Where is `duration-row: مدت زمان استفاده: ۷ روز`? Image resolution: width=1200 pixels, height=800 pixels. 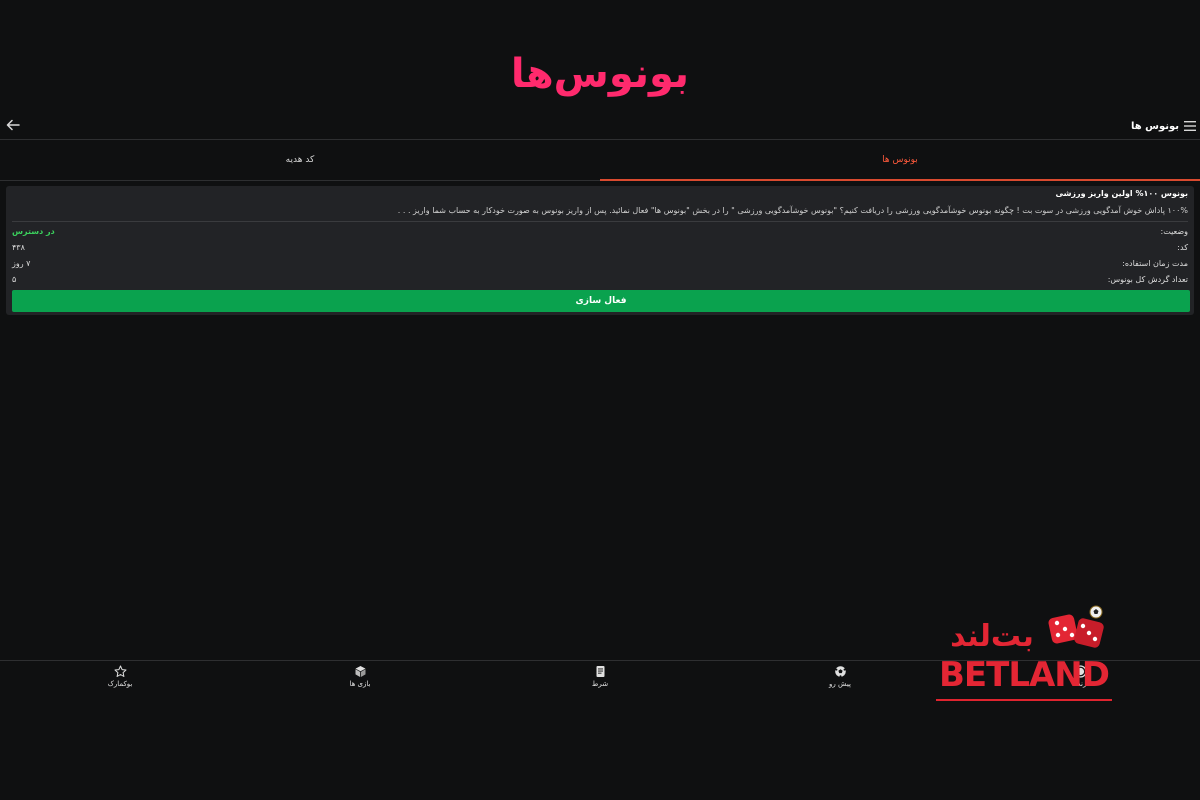 duration-row: مدت زمان استفاده: ۷ روز is located at coordinates (600, 263).